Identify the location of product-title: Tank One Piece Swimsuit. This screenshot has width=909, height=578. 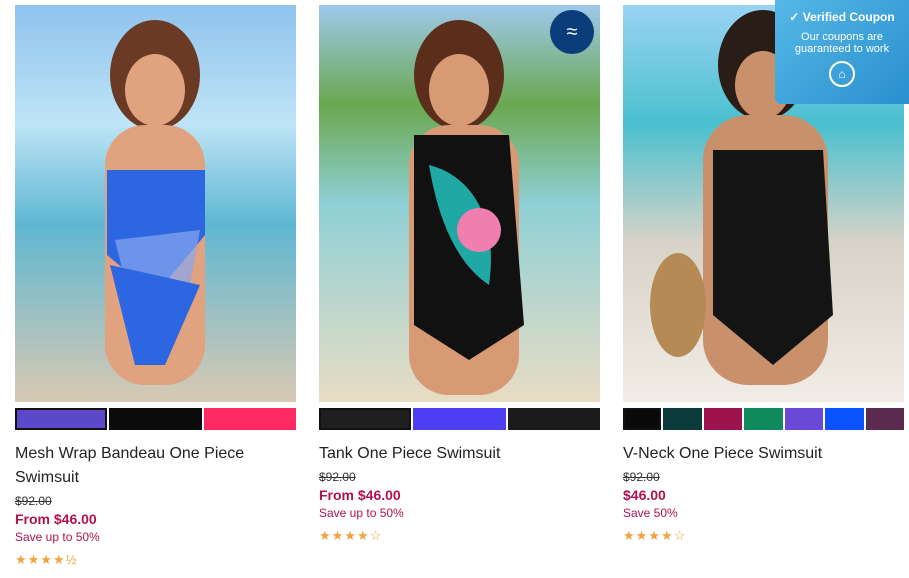
(459, 454).